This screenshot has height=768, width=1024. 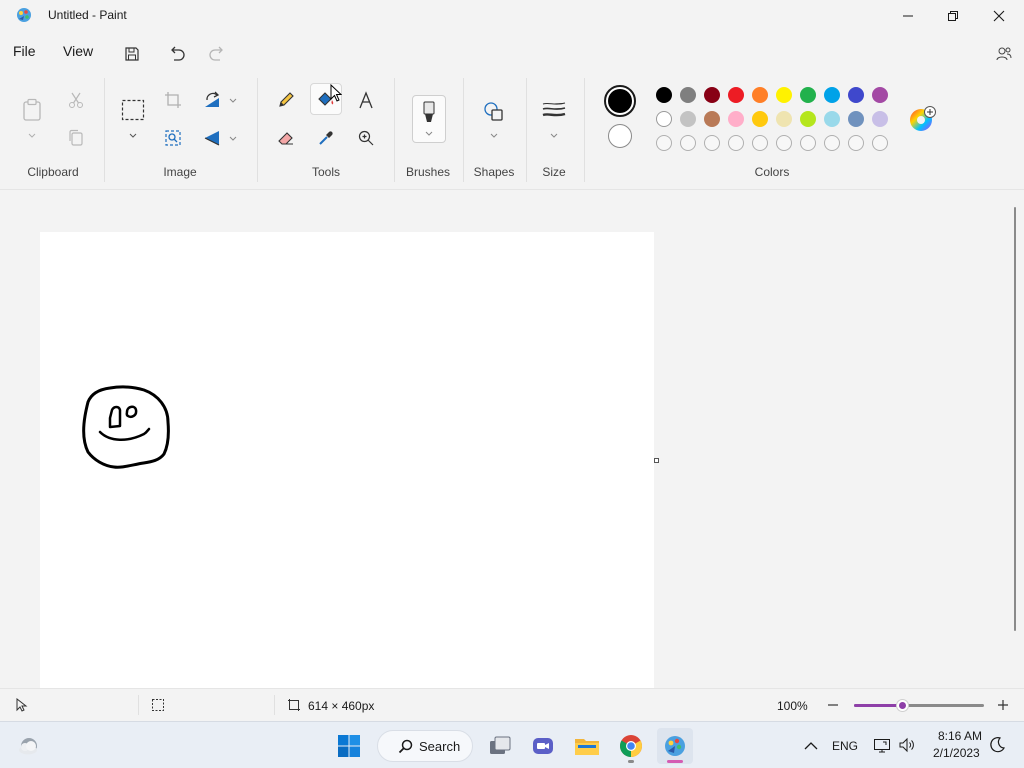 I want to click on clock-time: 8:16 AM, so click(x=960, y=736).